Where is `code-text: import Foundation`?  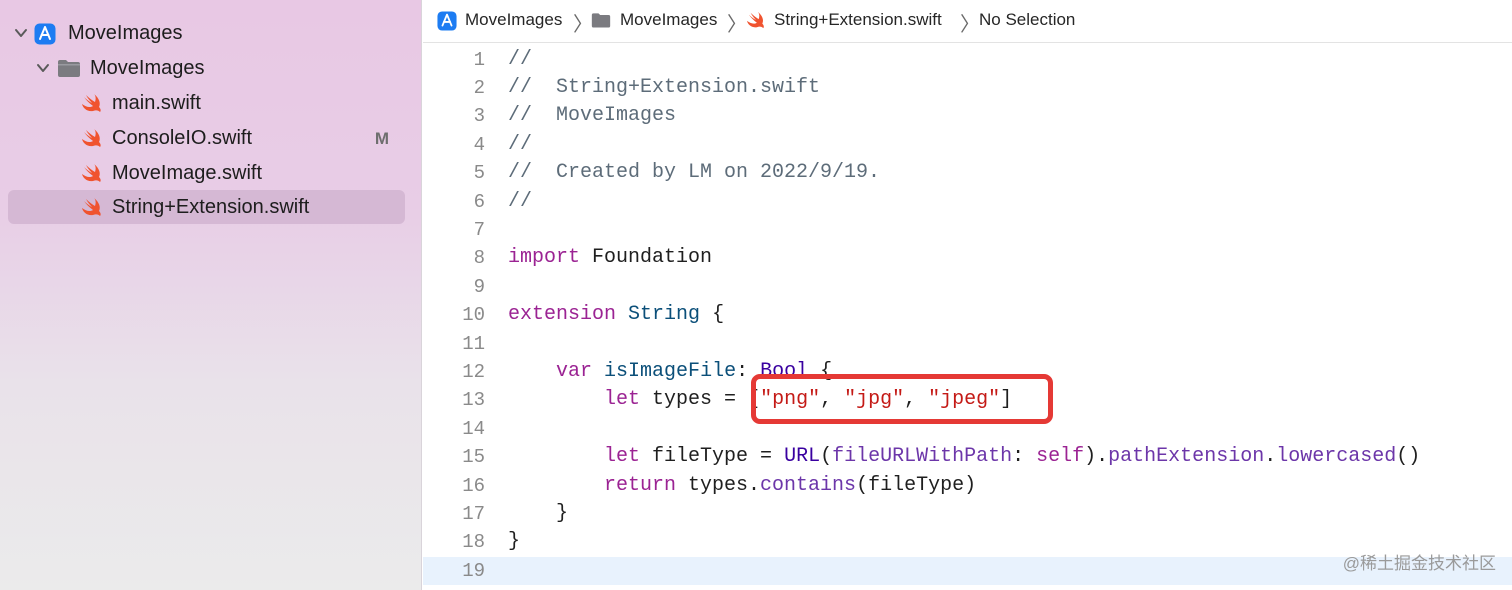
code-text: import Foundation is located at coordinates (610, 257).